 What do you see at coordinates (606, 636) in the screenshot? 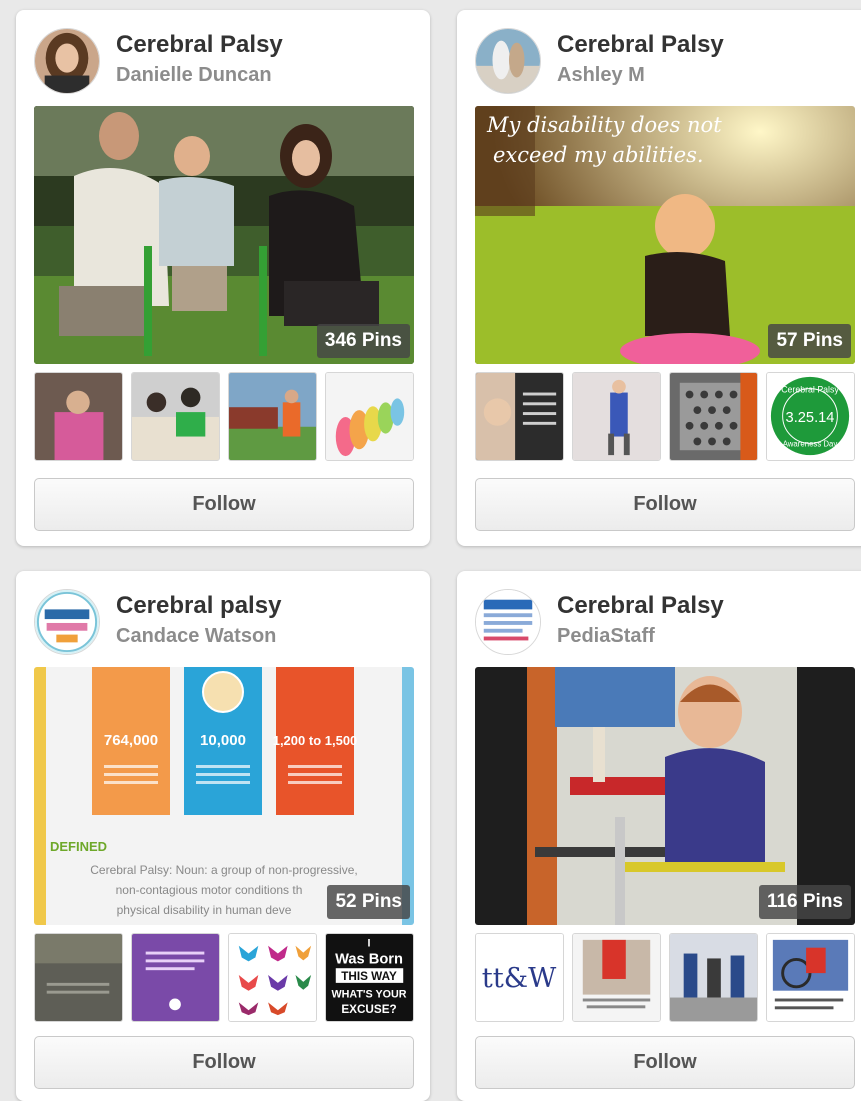
I see `board-owner: PediaStaff` at bounding box center [606, 636].